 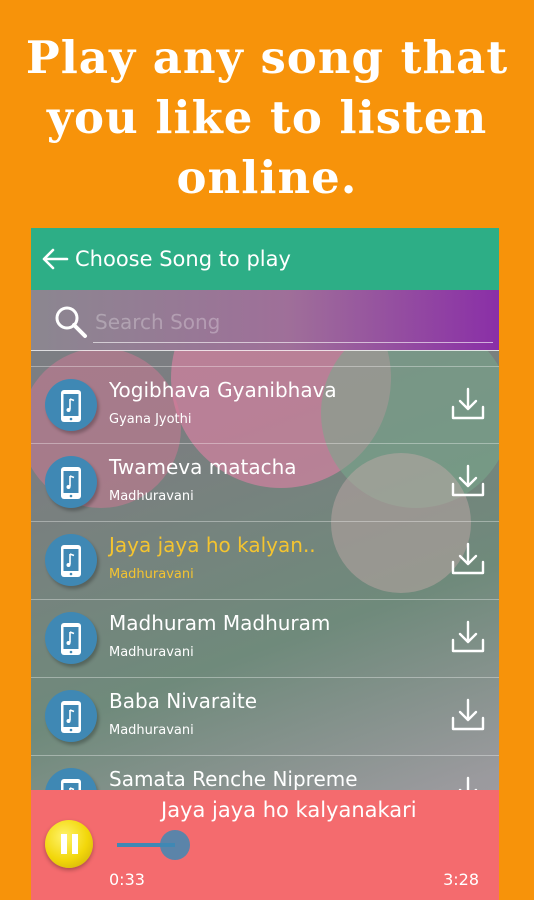 I want to click on app-bar: Choose Song to play, so click(x=265, y=259).